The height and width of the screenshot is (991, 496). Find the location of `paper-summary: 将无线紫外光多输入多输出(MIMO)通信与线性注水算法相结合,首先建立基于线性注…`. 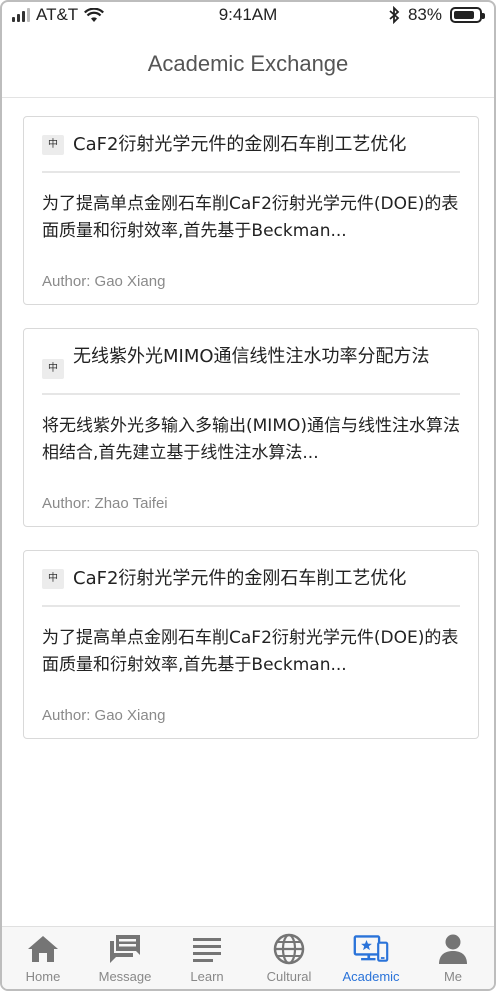

paper-summary: 将无线紫外光多输入多输出(MIMO)通信与线性注水算法相结合,首先建立基于线性注… is located at coordinates (251, 439).